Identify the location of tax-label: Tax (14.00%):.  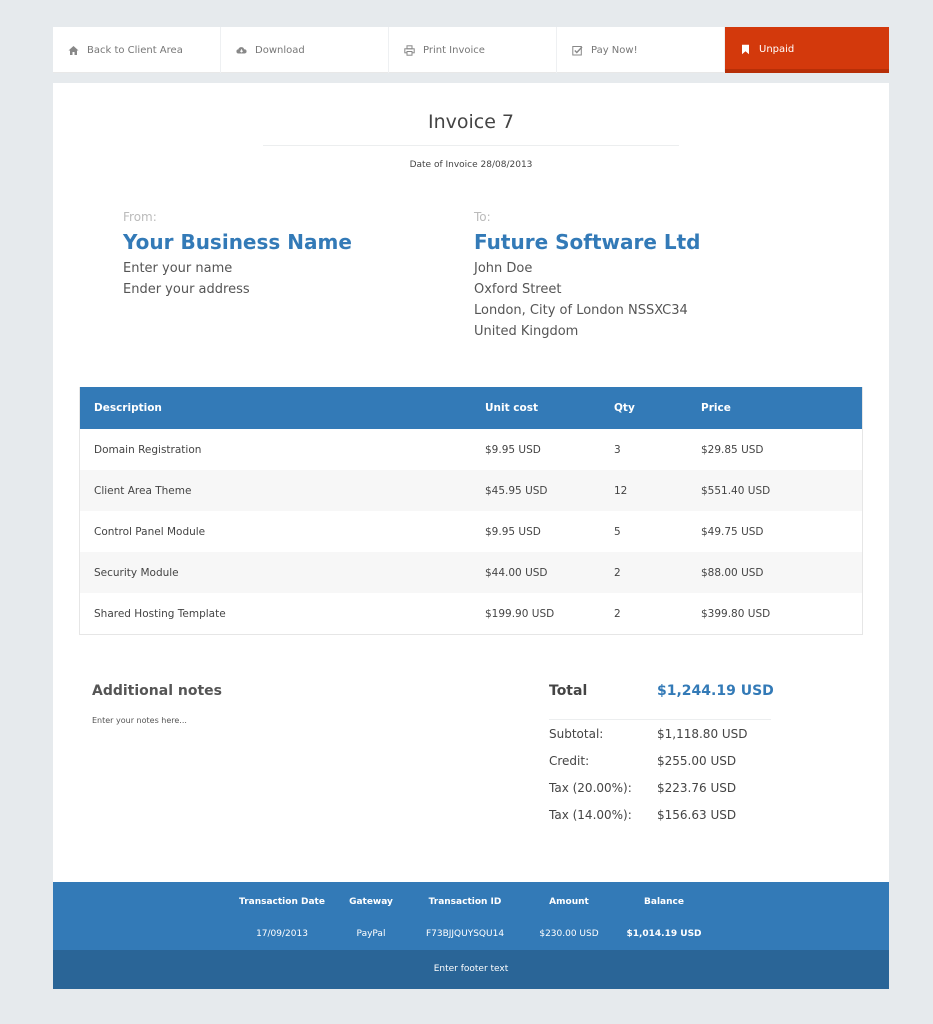
(590, 815).